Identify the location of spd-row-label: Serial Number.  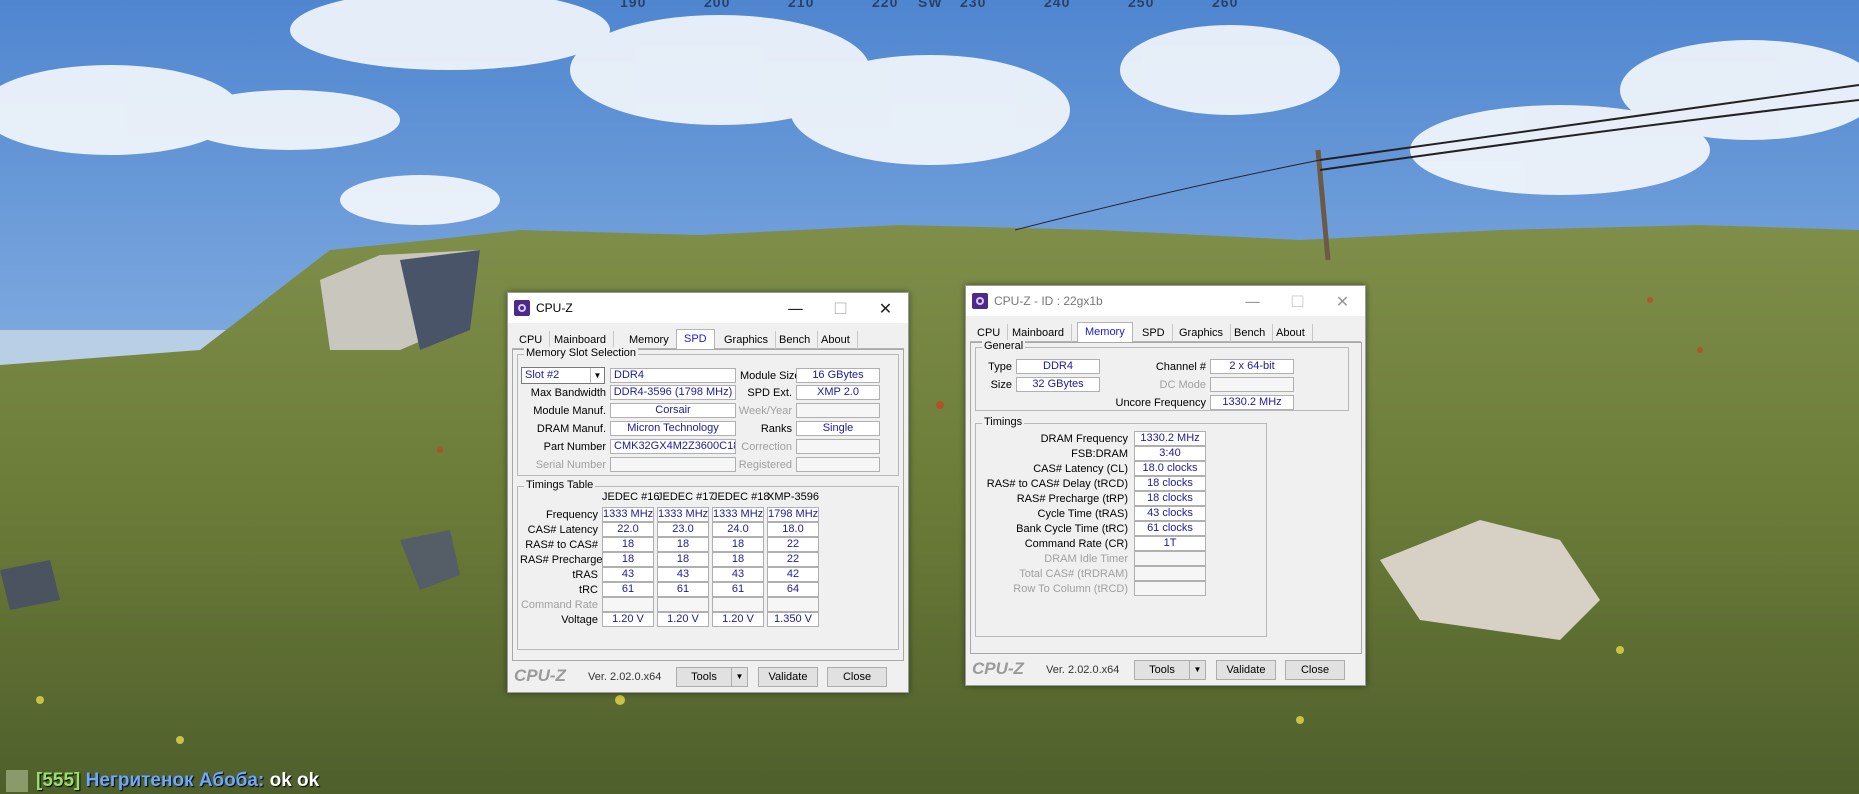
(570, 465).